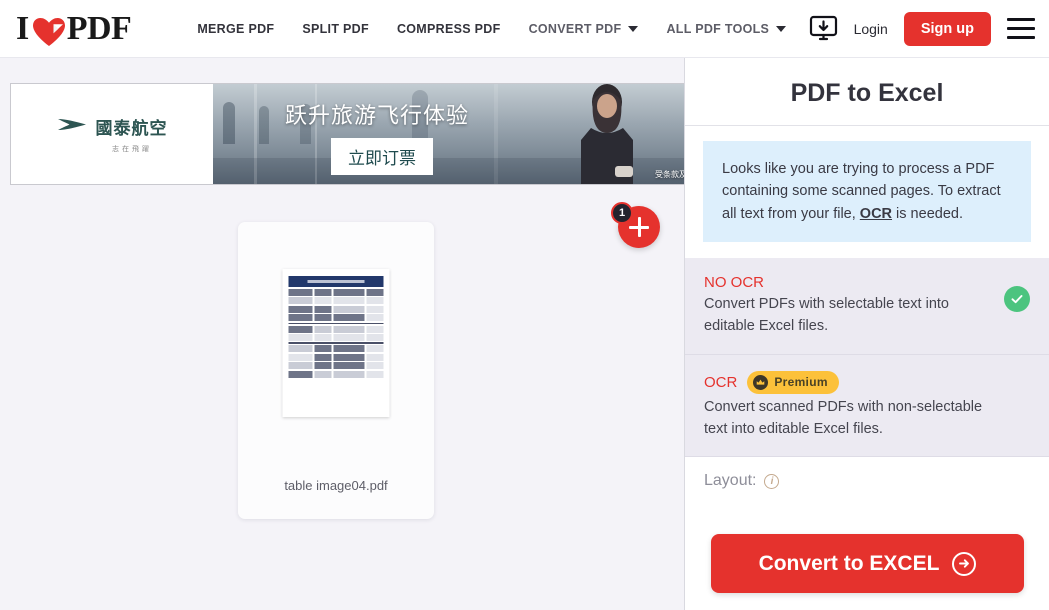 The width and height of the screenshot is (1049, 610). I want to click on ad-brand-name: 國泰航空, so click(131, 129).